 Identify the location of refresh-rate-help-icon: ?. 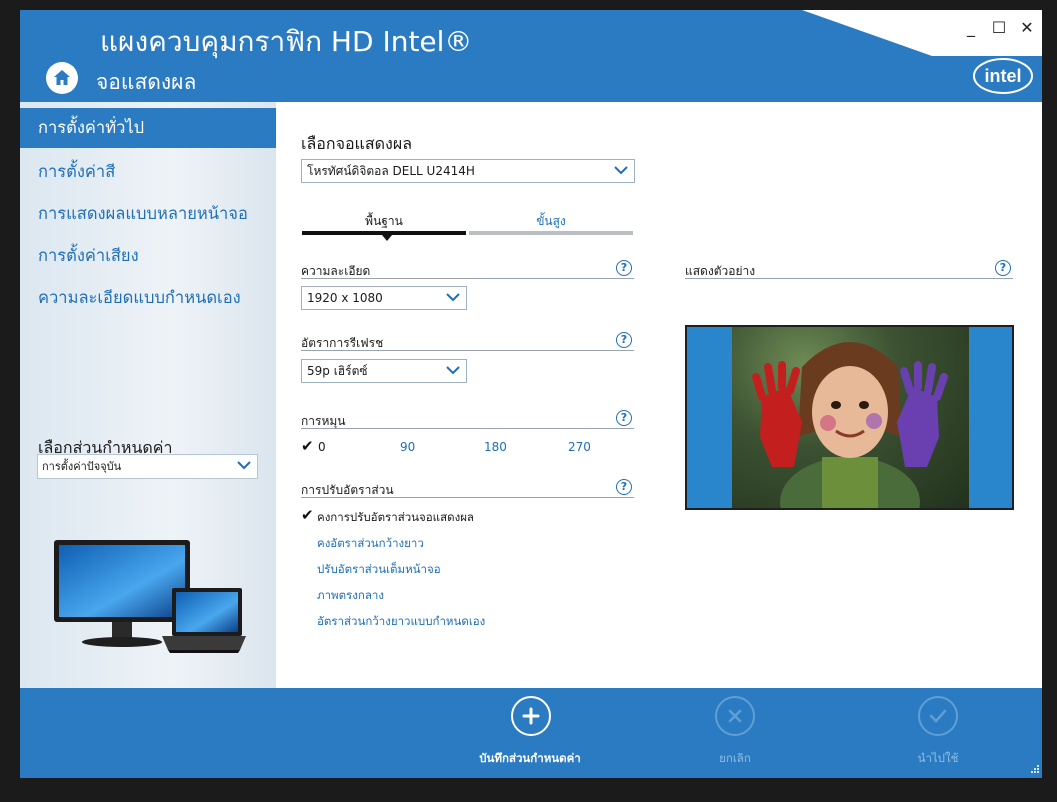
(624, 340).